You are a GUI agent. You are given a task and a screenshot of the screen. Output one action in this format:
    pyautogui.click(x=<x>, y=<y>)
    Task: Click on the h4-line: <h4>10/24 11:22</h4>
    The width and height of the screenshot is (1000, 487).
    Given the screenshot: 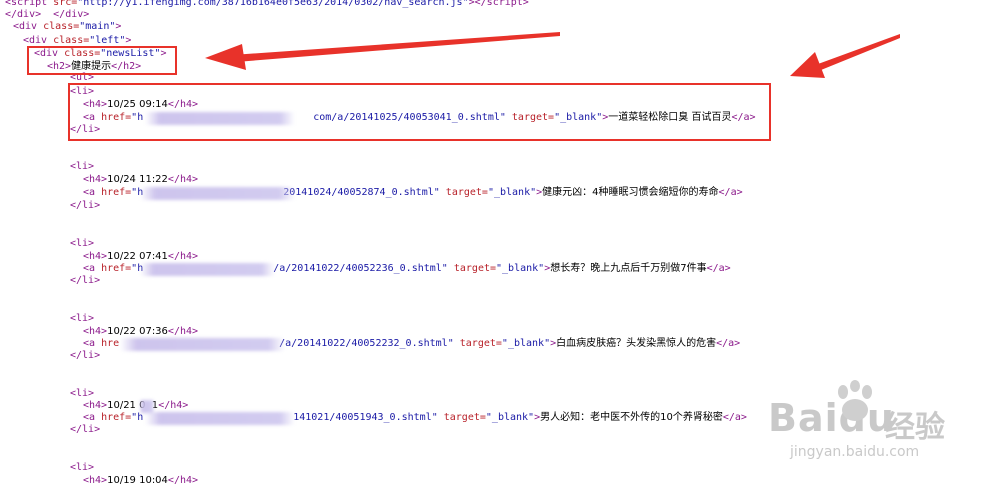 What is the action you would take?
    pyautogui.click(x=141, y=179)
    